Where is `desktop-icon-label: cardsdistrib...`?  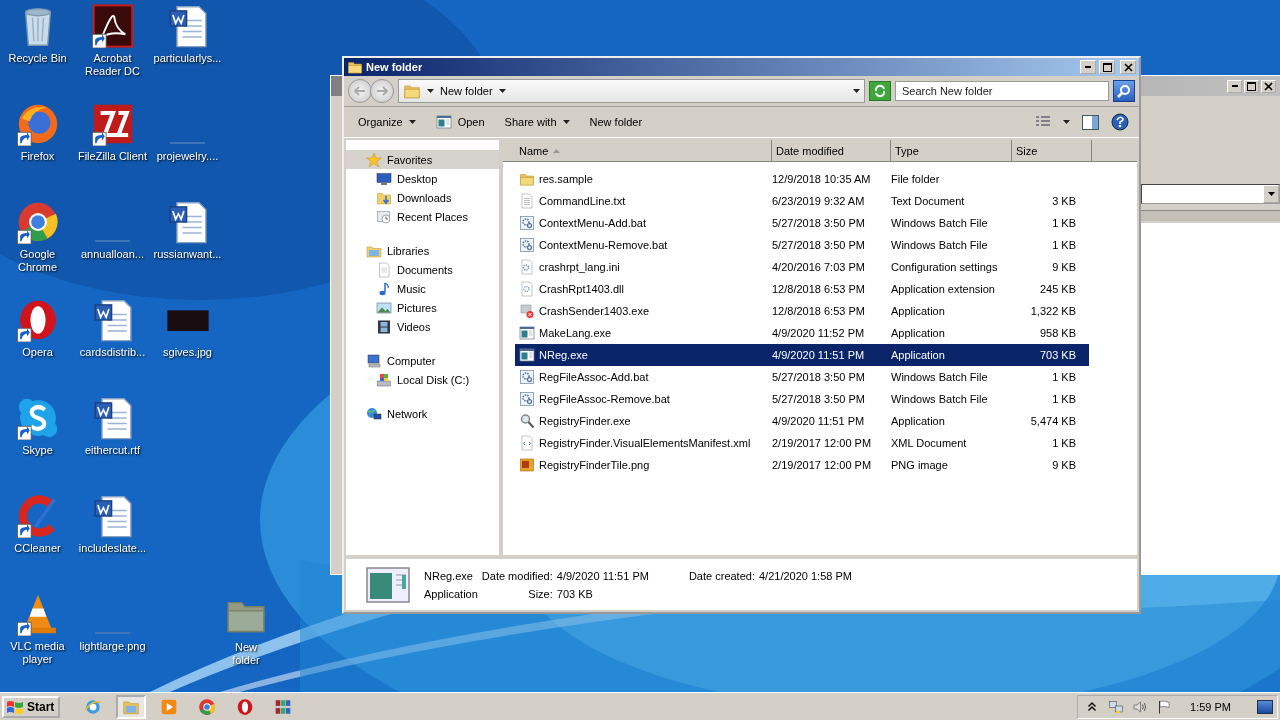
desktop-icon-label: cardsdistrib... is located at coordinates (112, 352).